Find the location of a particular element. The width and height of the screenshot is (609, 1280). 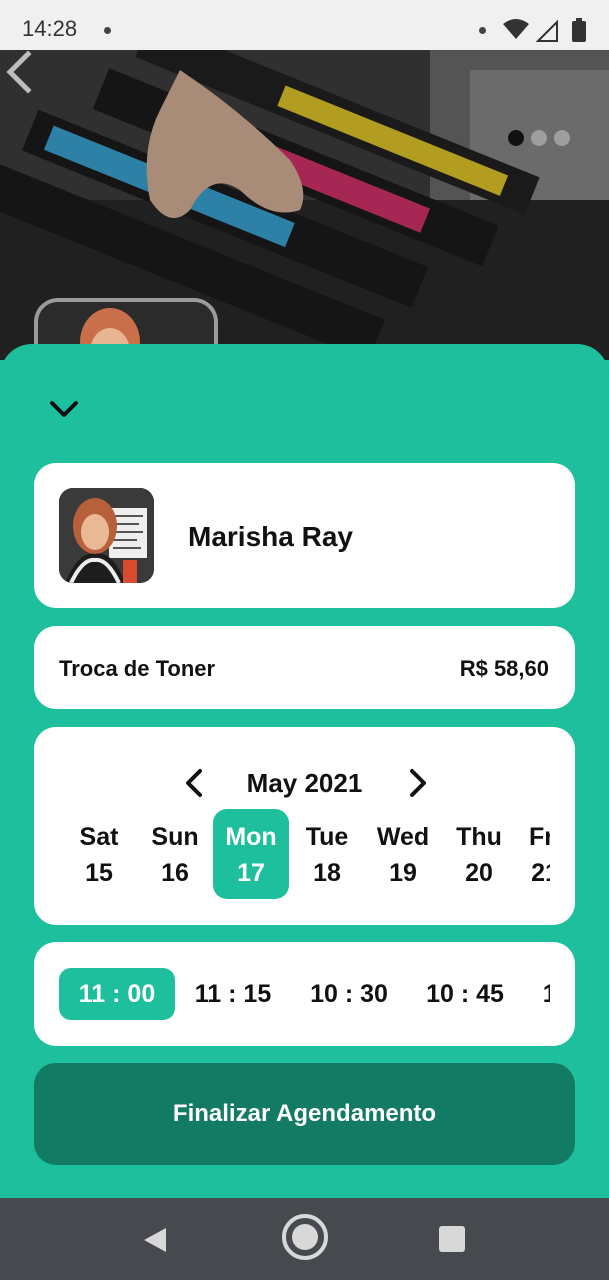

status-time: 14:28 is located at coordinates (50, 28).